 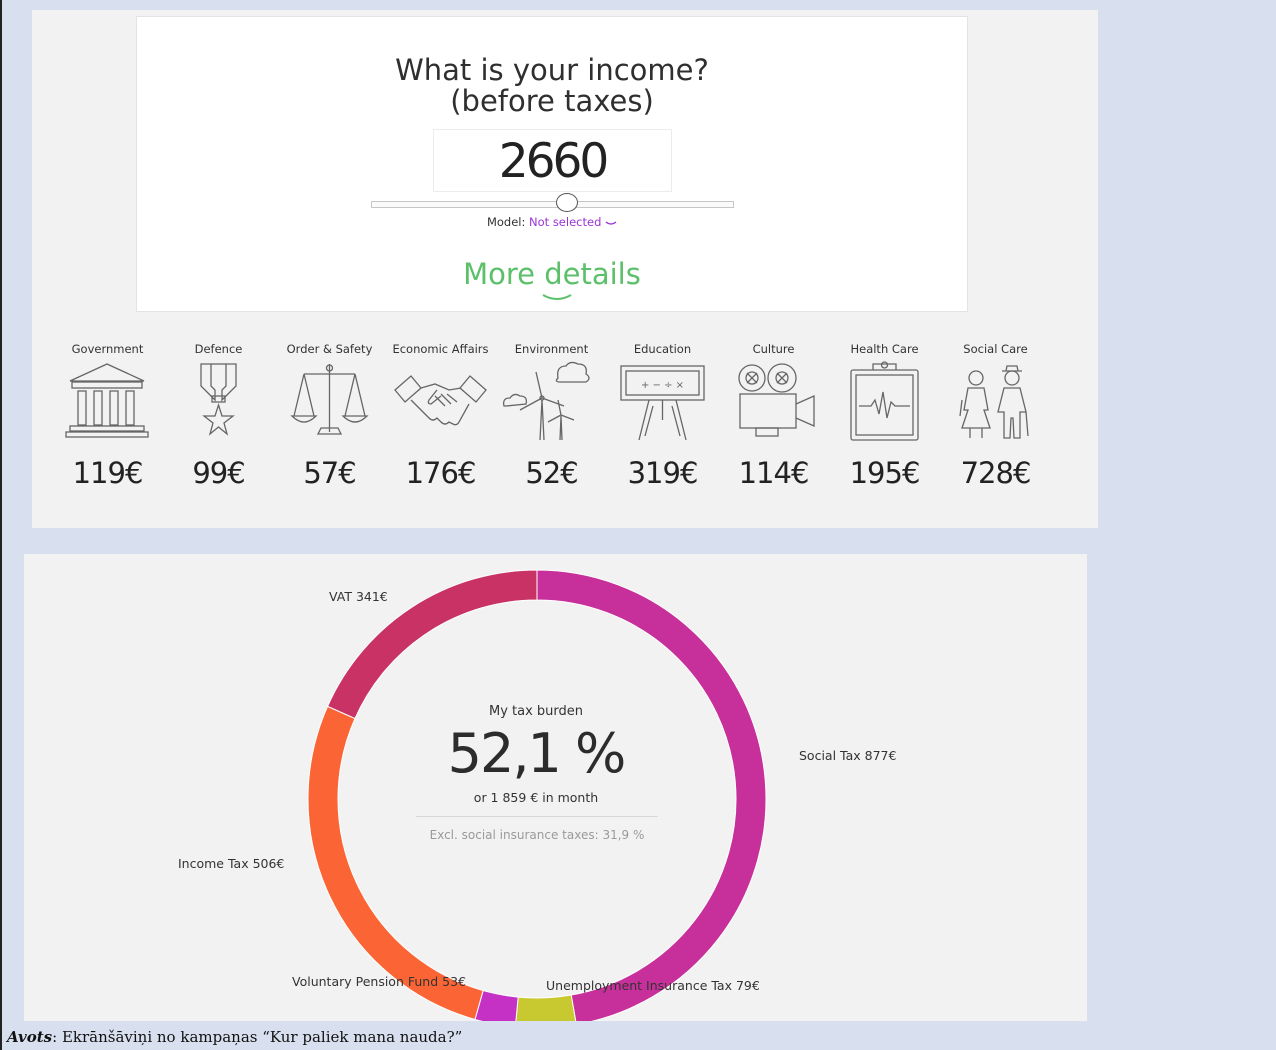 What do you see at coordinates (108, 473) in the screenshot?
I see `category-value: 119€` at bounding box center [108, 473].